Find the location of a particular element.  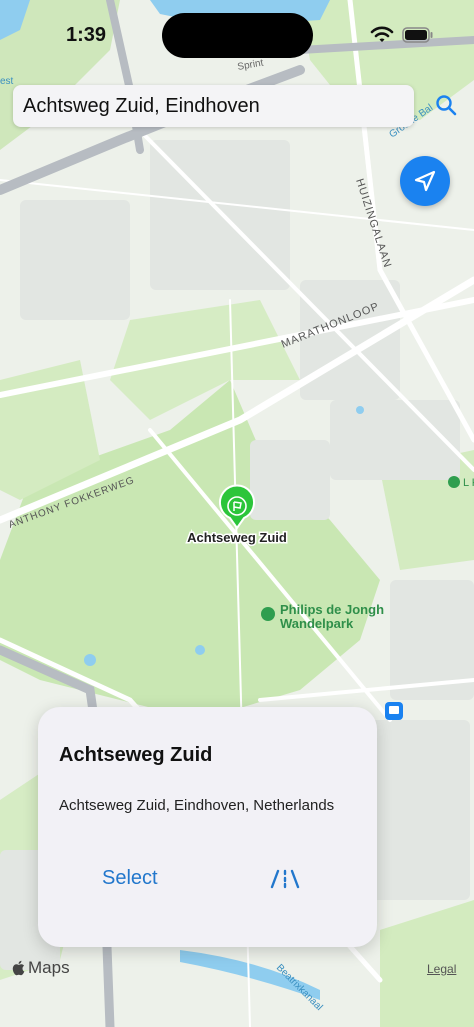

battery-icon is located at coordinates (417, 35).